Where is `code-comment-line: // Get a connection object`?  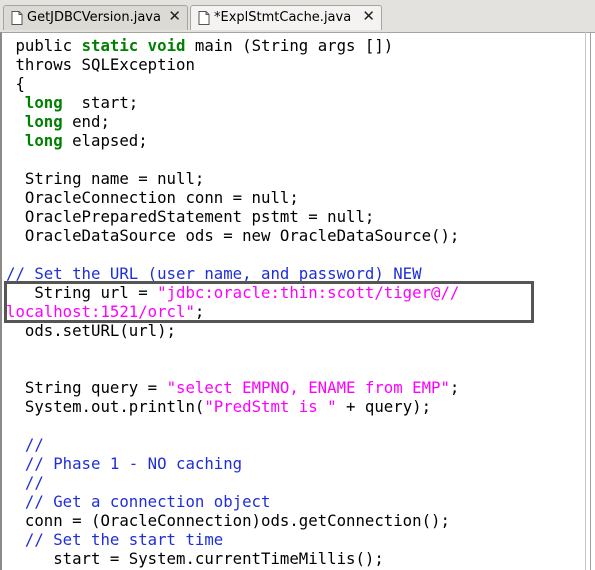
code-comment-line: // Get a connection object is located at coordinates (138, 501).